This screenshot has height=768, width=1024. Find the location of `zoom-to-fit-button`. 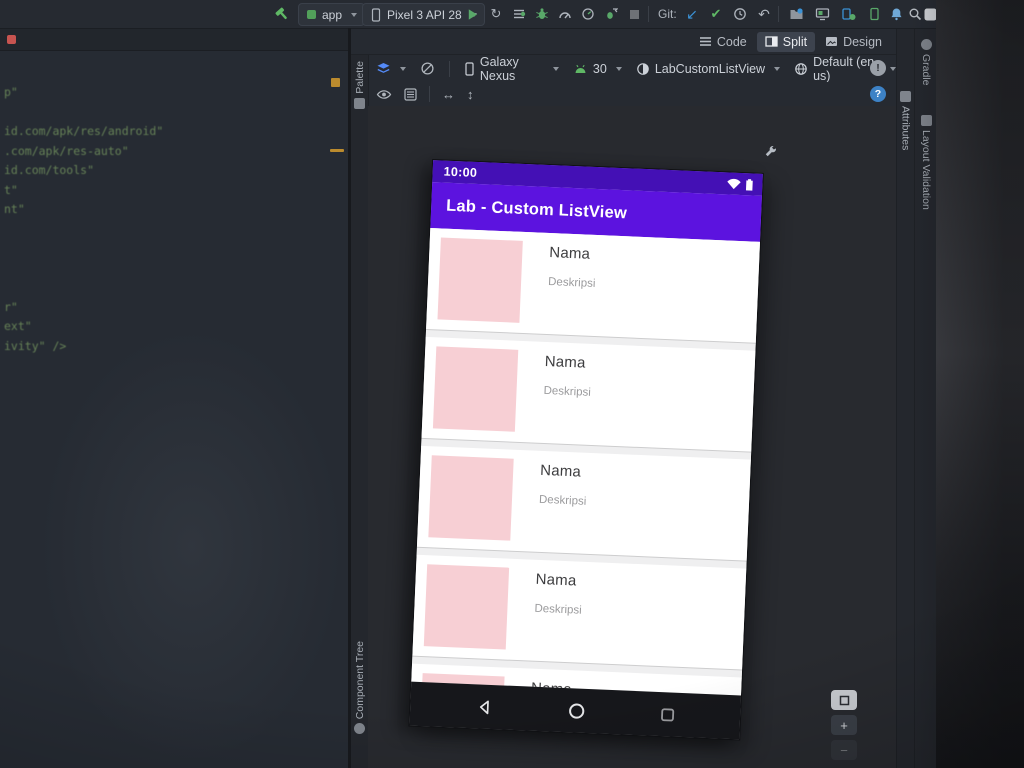

zoom-to-fit-button is located at coordinates (844, 700).